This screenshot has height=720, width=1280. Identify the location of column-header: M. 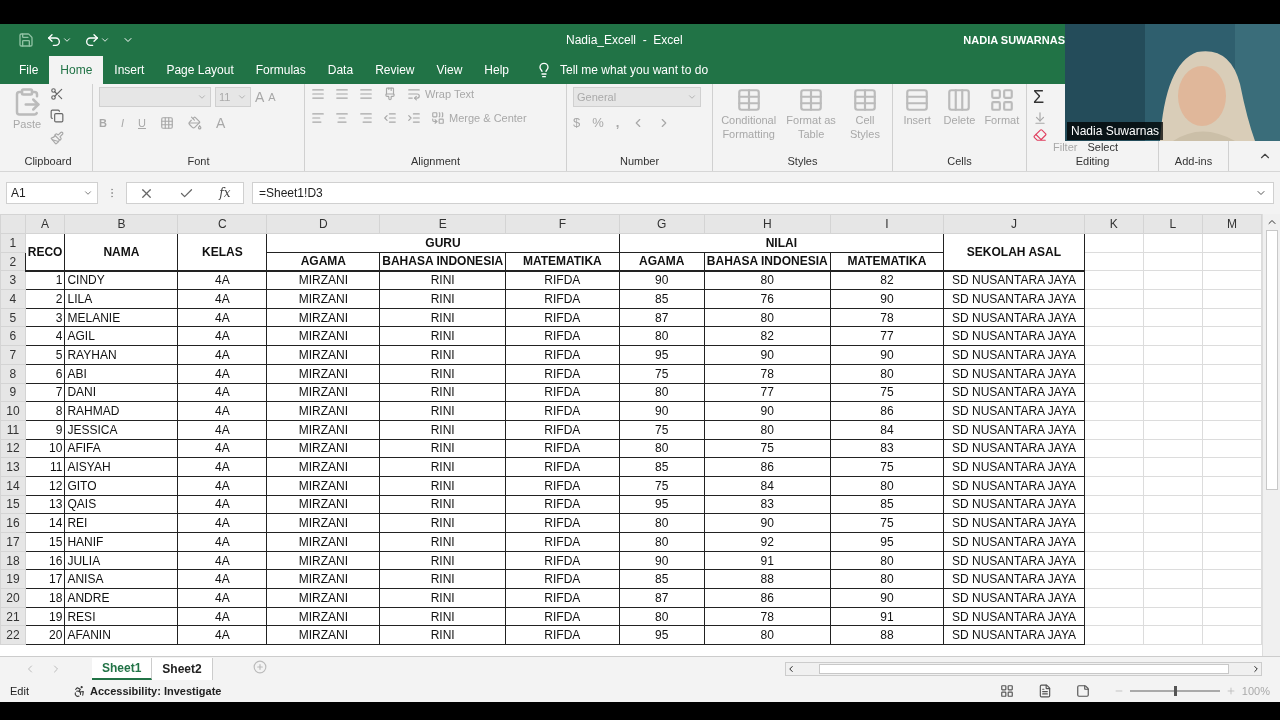
(1232, 224).